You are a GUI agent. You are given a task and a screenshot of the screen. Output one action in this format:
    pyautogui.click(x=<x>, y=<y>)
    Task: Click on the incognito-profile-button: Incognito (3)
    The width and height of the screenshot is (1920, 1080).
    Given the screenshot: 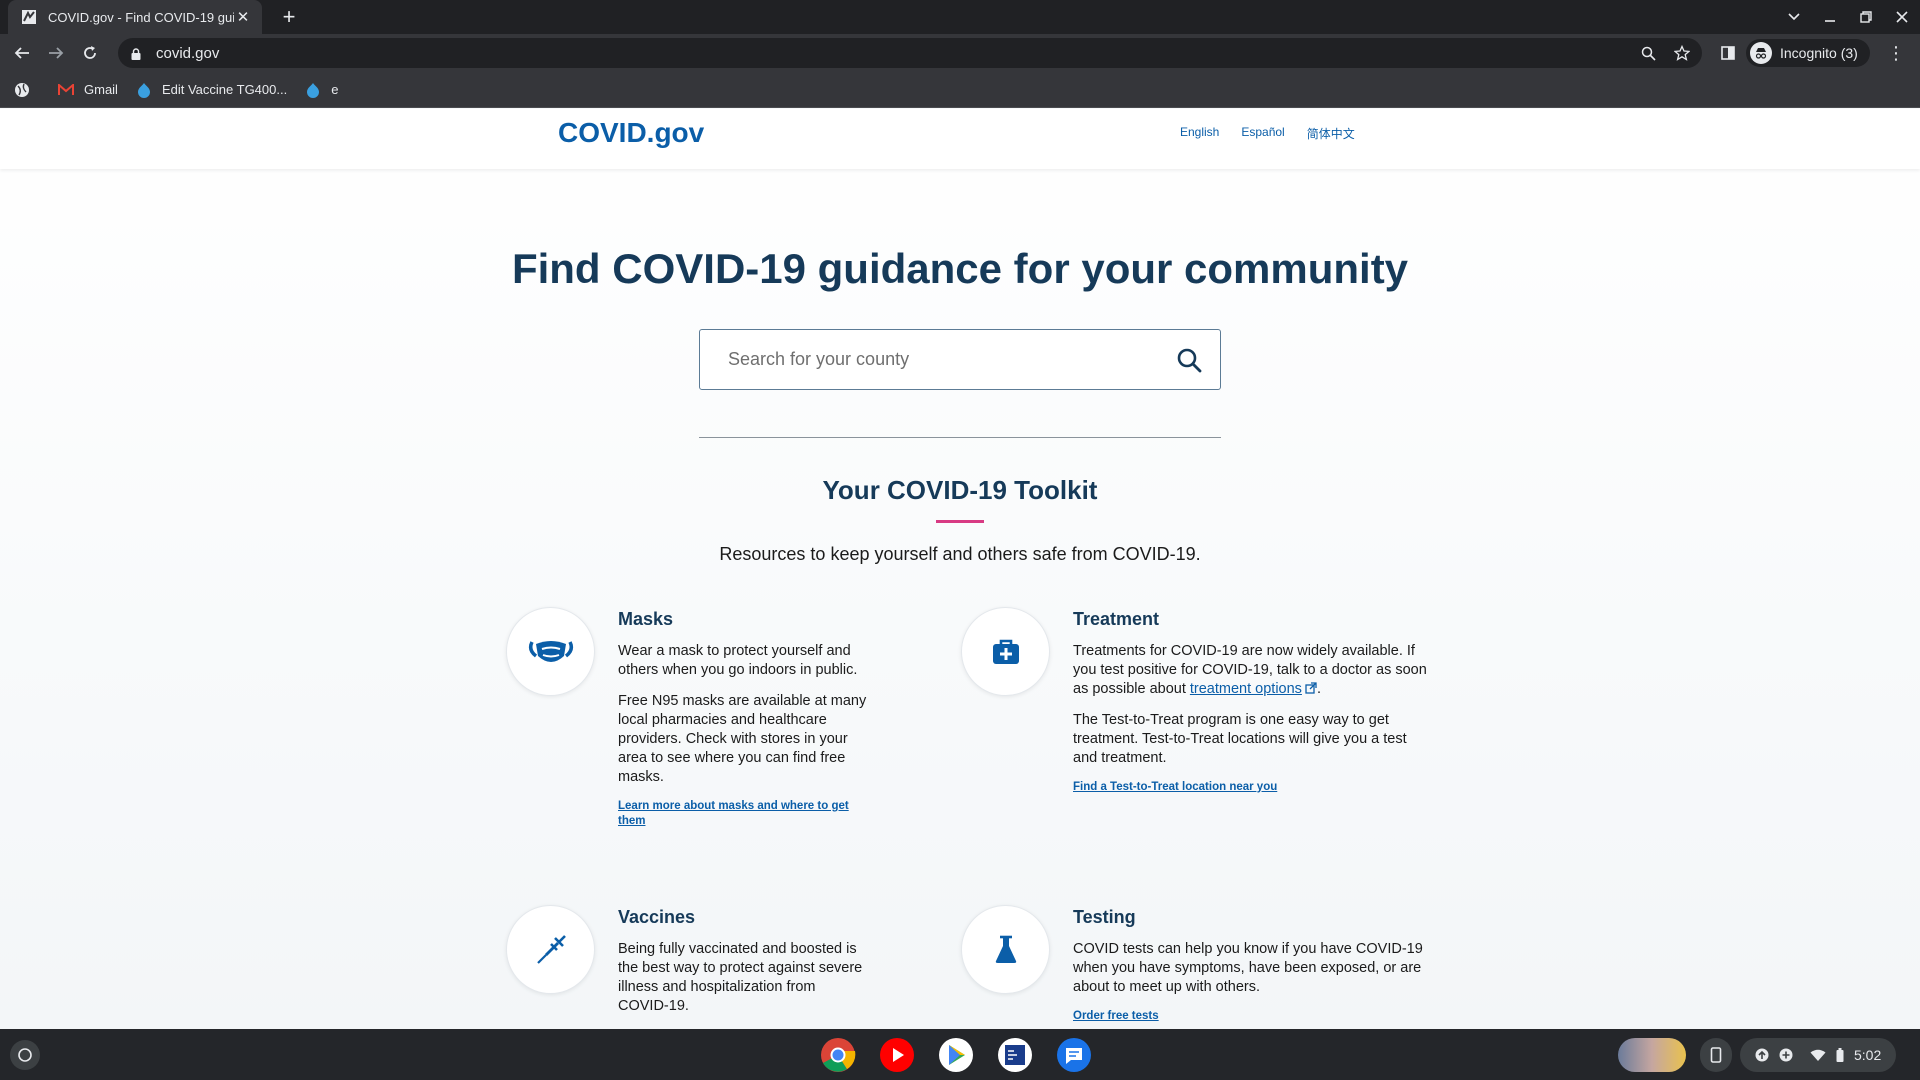 What is the action you would take?
    pyautogui.click(x=1808, y=53)
    